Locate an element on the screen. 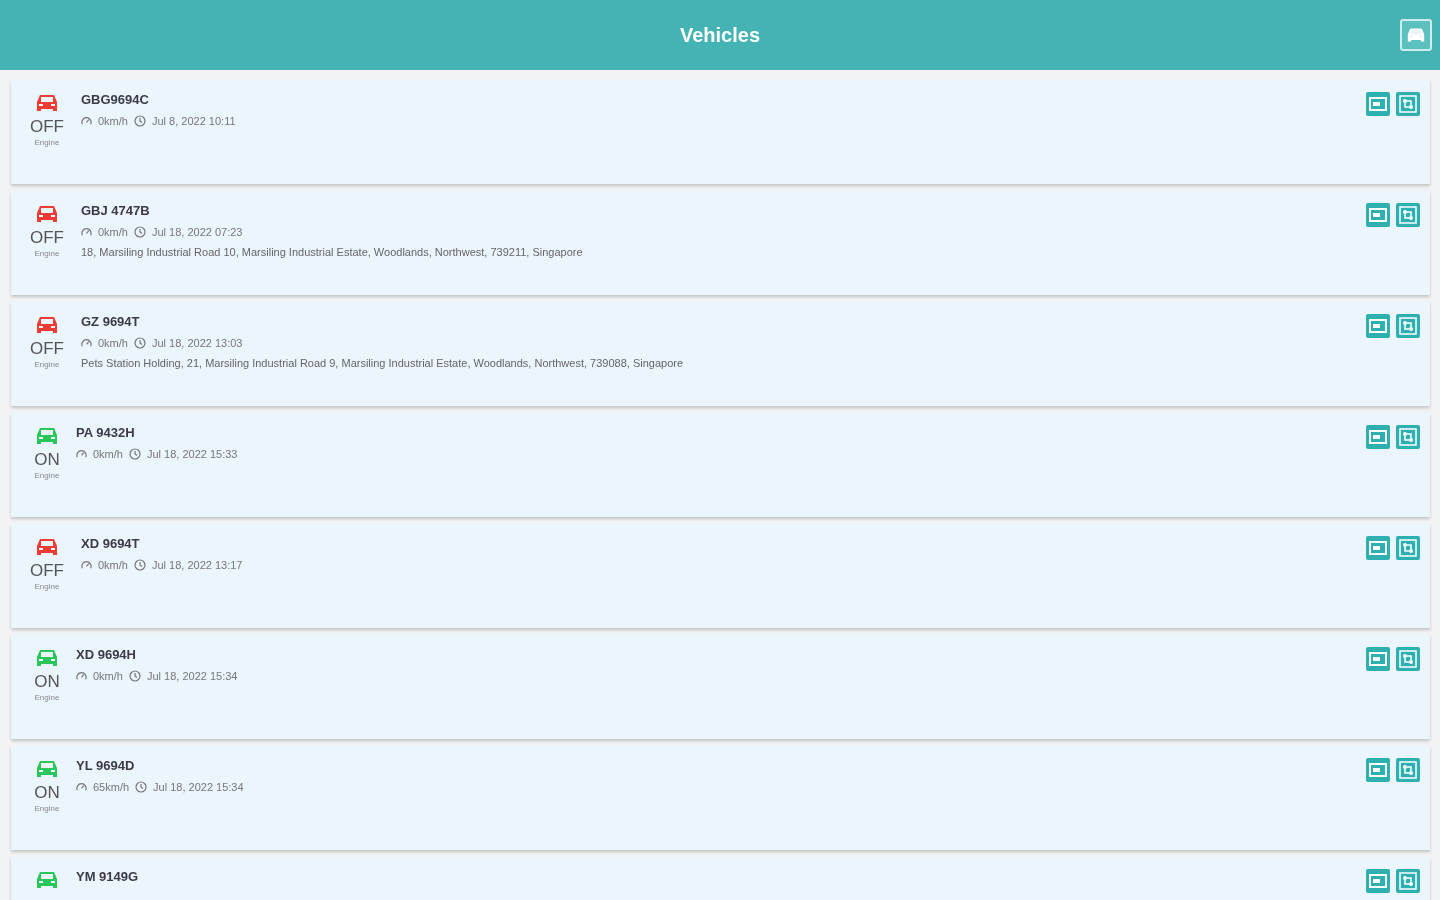  timestamp-text: Jul 18, 2022 13:03 is located at coordinates (197, 343).